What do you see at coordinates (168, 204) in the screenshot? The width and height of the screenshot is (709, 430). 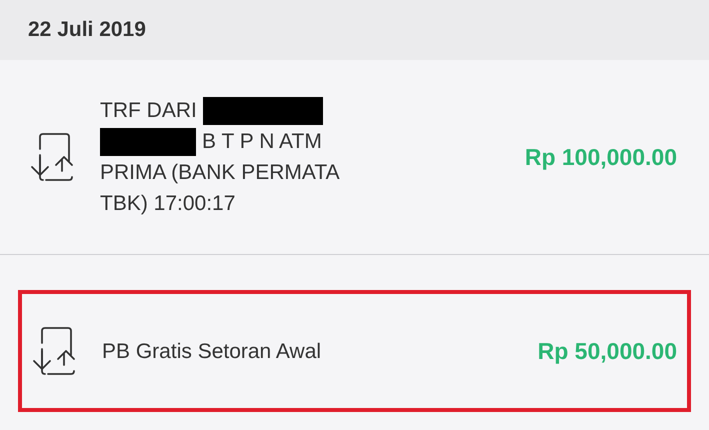 I see `transaction-description: TBK) 17:00:17` at bounding box center [168, 204].